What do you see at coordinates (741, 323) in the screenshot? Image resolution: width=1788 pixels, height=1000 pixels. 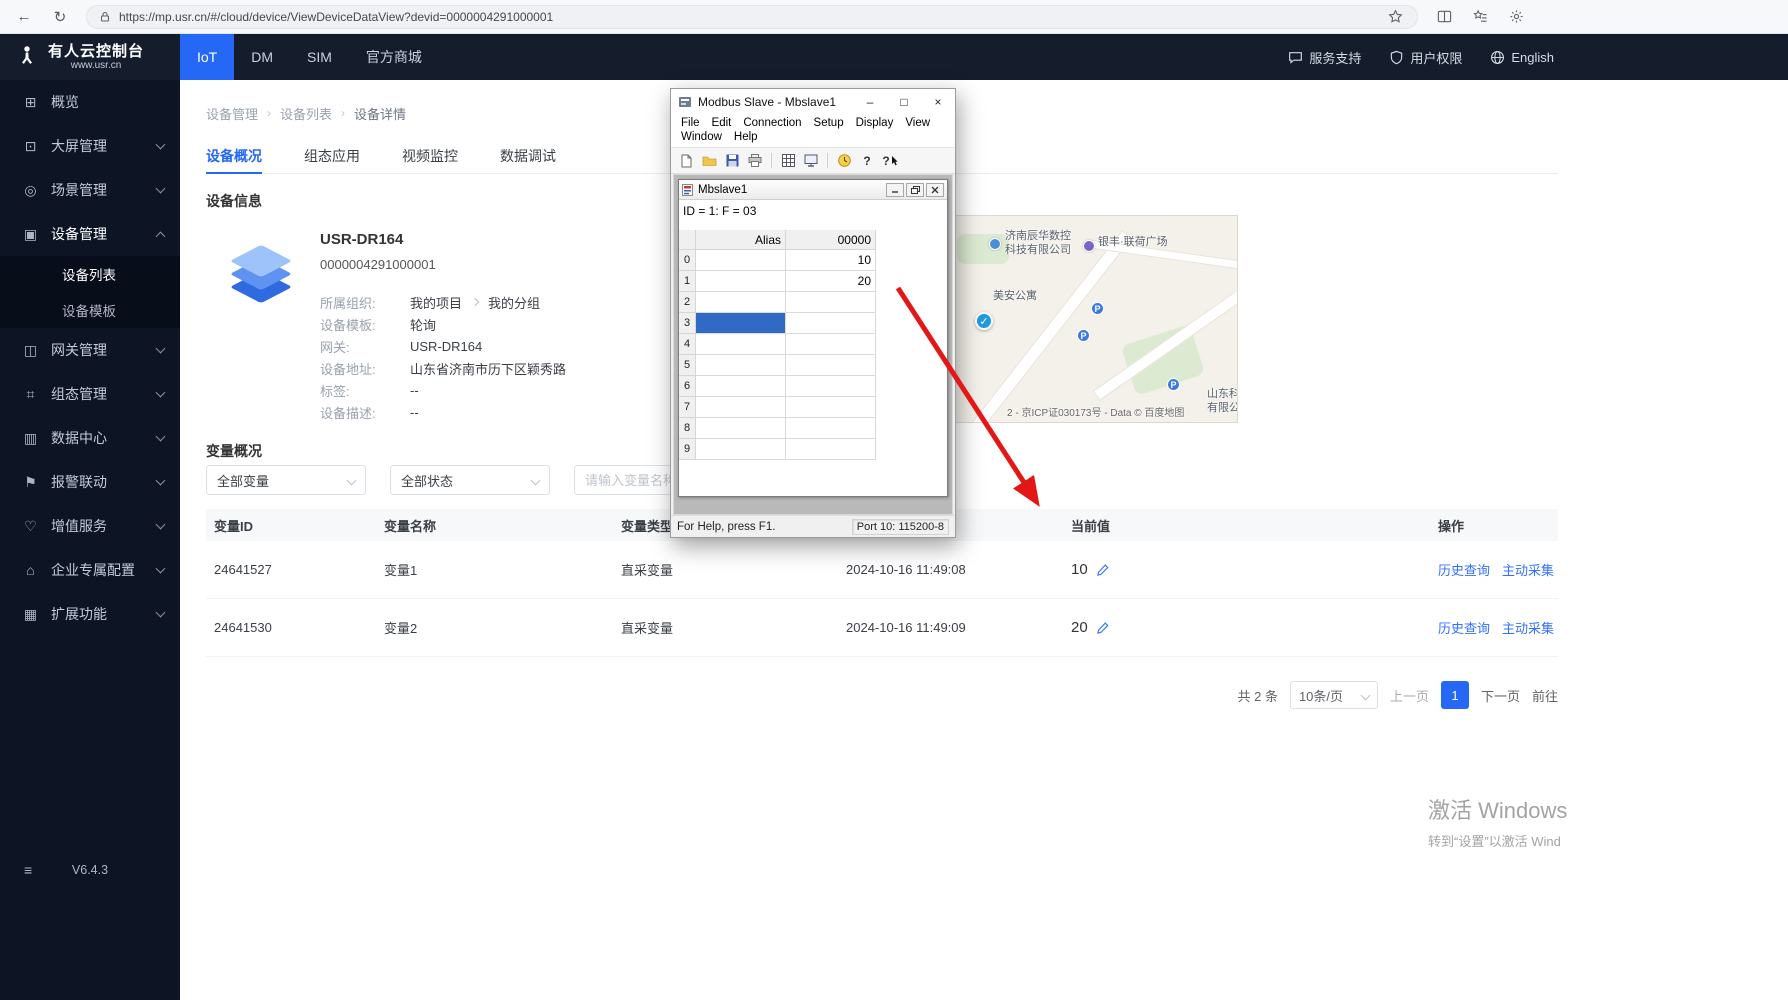 I see `selected-alias-cell` at bounding box center [741, 323].